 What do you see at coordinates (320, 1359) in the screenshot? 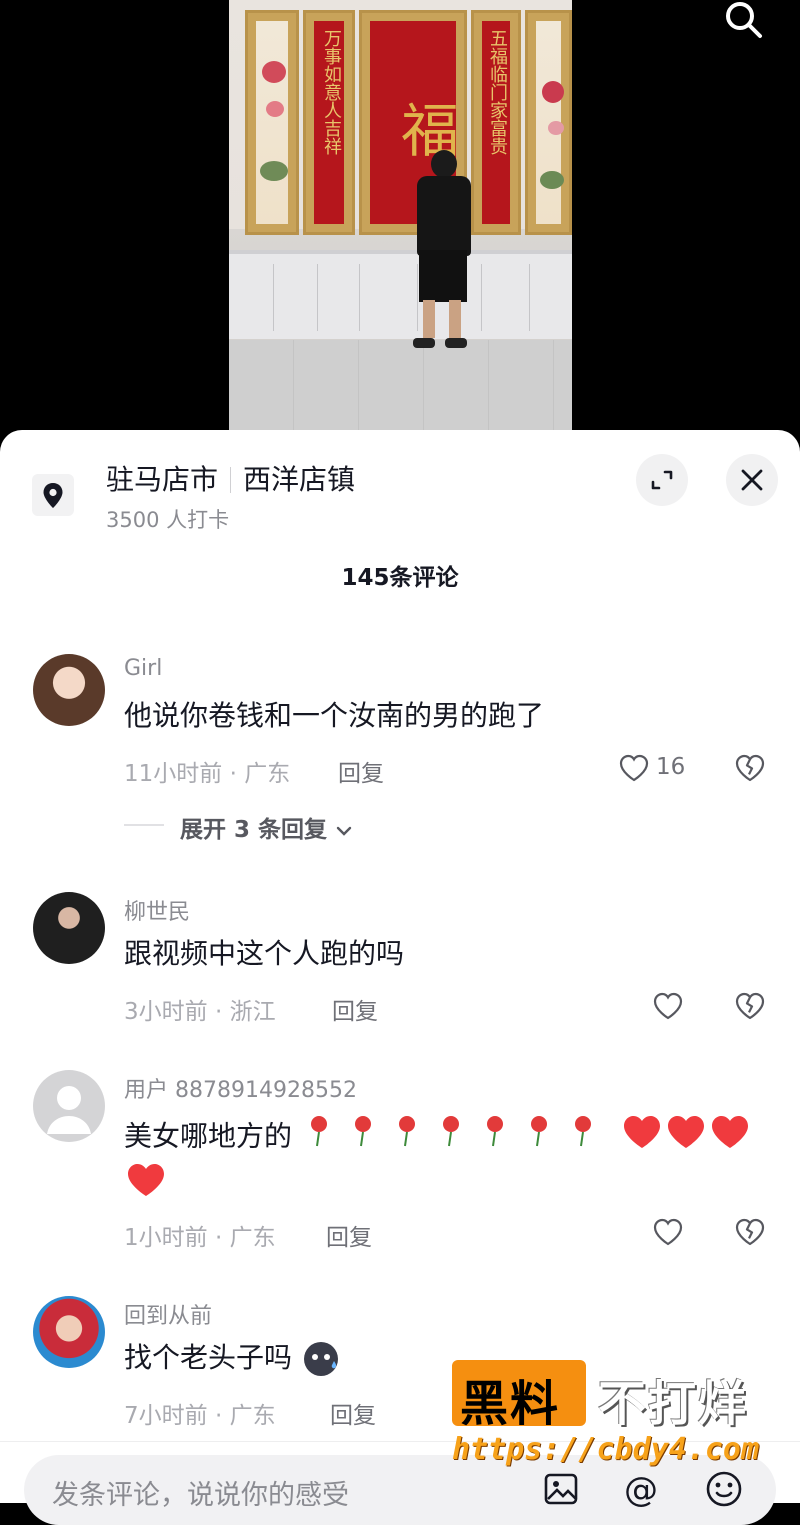
I see `sweat-emoji-icon` at bounding box center [320, 1359].